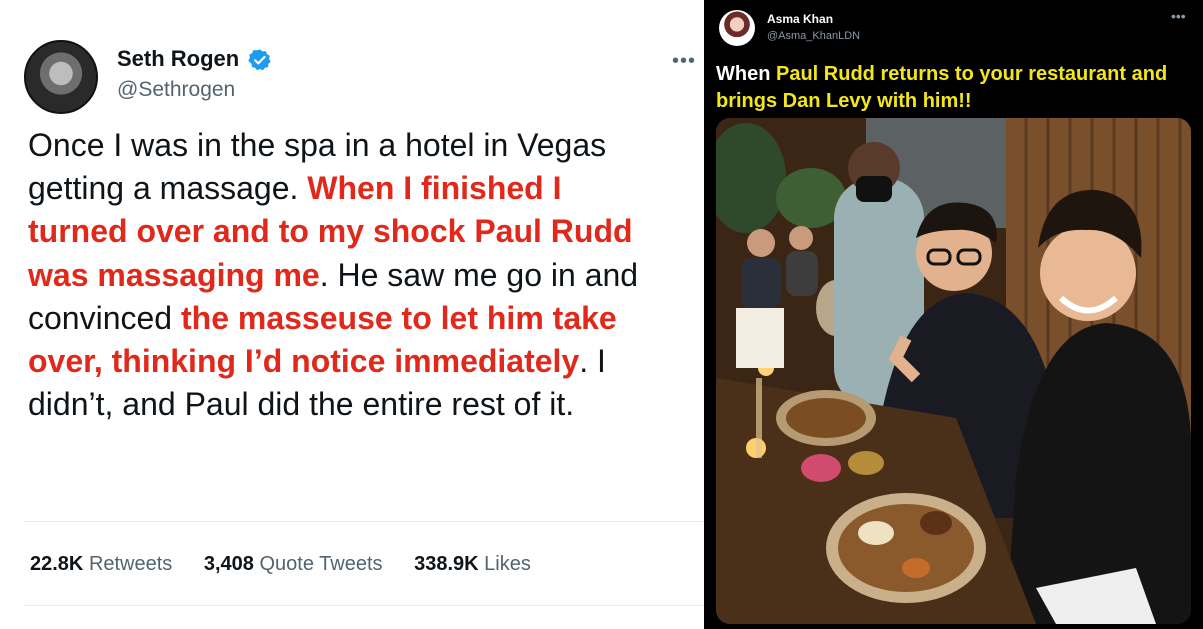 The height and width of the screenshot is (629, 1203). Describe the element at coordinates (507, 564) in the screenshot. I see `likes-label: Likes` at that location.